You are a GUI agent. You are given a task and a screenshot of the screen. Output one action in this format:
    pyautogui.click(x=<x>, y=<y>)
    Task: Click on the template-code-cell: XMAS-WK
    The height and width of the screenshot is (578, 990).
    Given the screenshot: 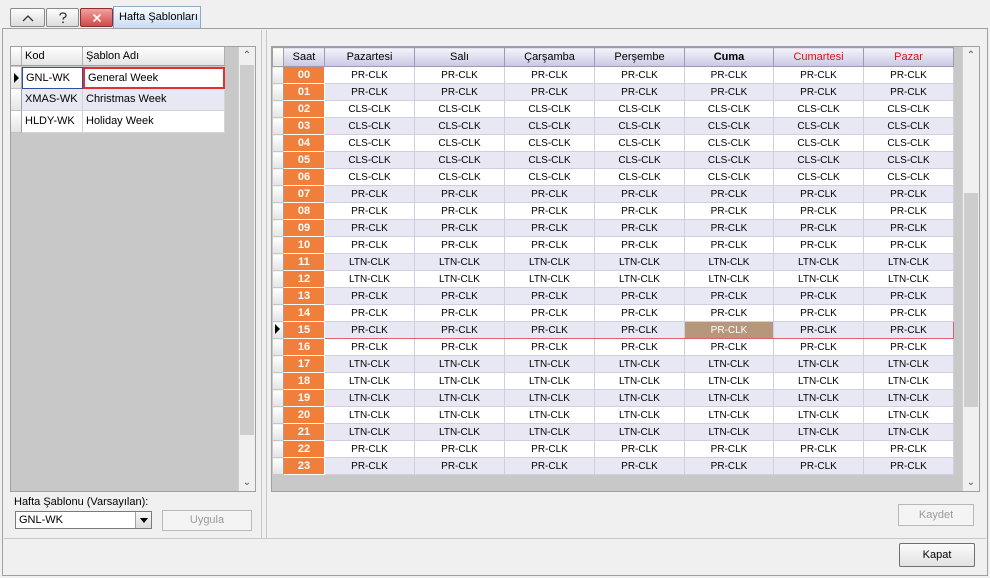 What is the action you would take?
    pyautogui.click(x=52, y=100)
    